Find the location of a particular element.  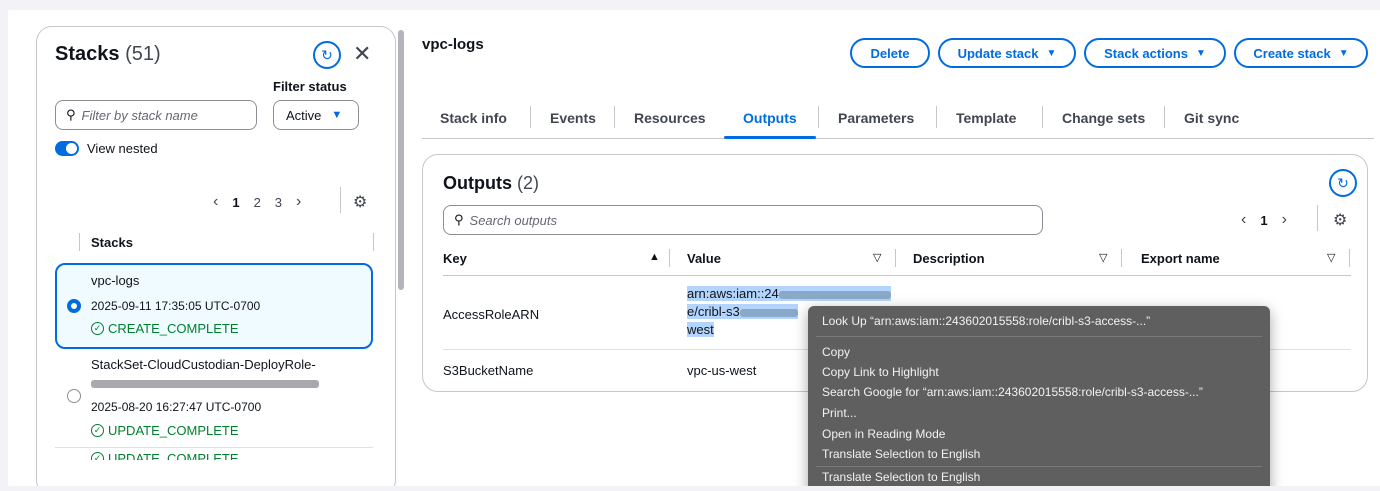

active-tab-indicator is located at coordinates (770, 137).